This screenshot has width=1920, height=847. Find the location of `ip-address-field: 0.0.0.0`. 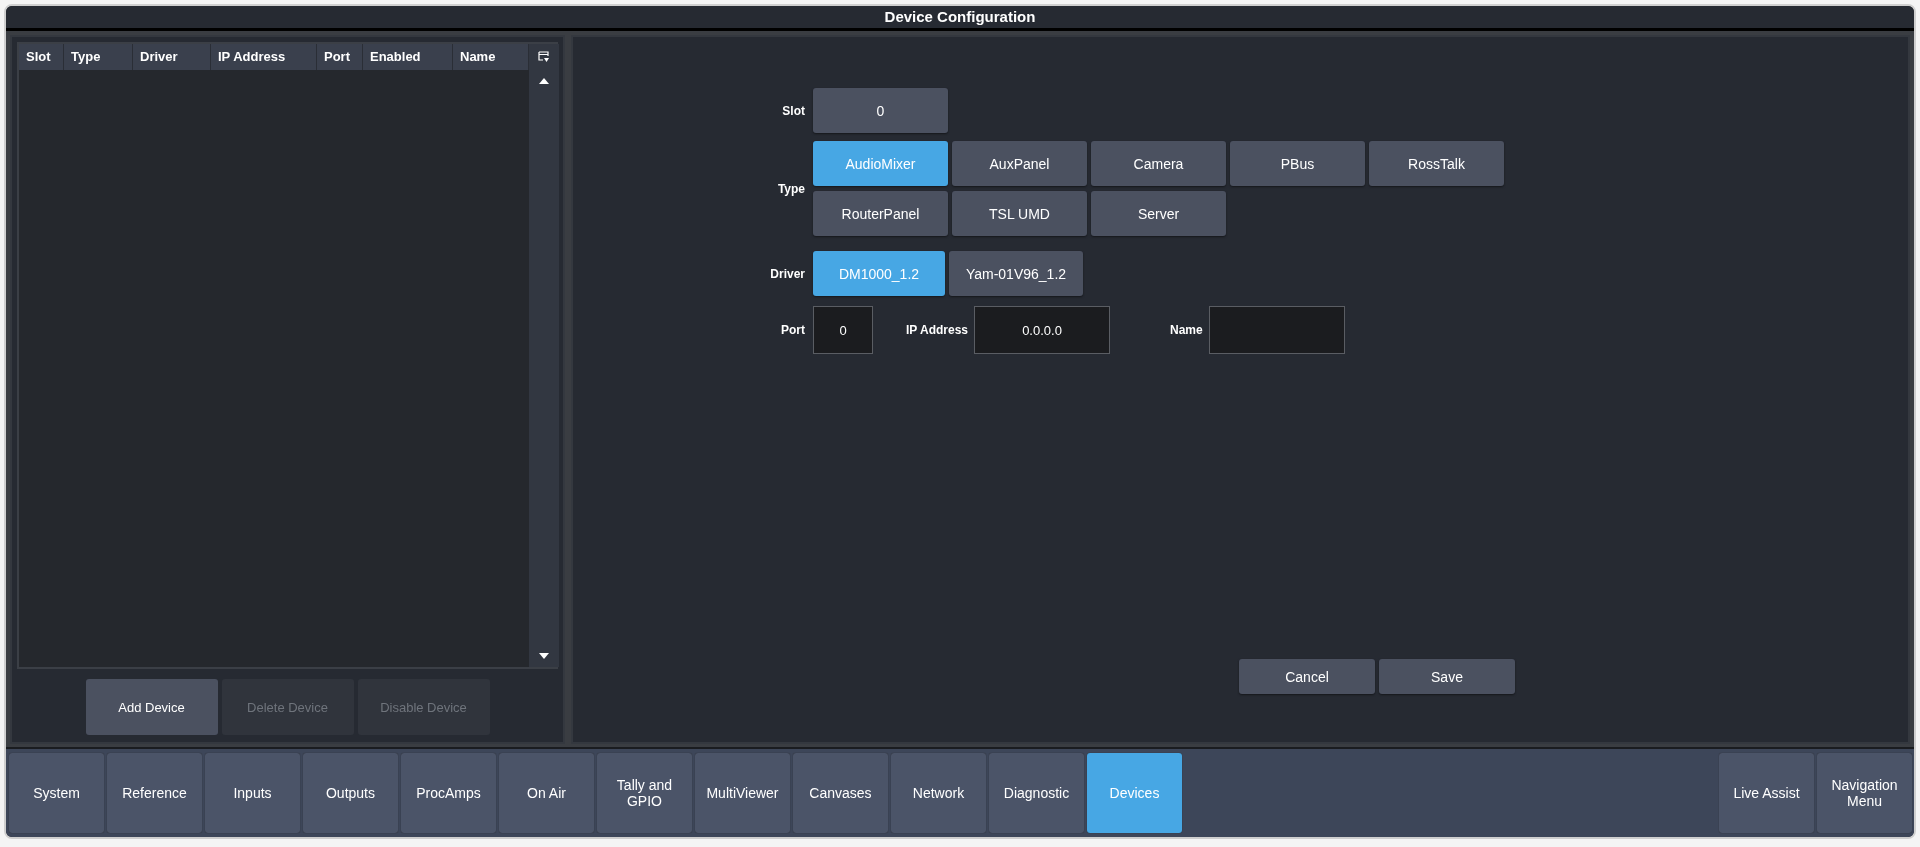

ip-address-field: 0.0.0.0 is located at coordinates (1042, 330).